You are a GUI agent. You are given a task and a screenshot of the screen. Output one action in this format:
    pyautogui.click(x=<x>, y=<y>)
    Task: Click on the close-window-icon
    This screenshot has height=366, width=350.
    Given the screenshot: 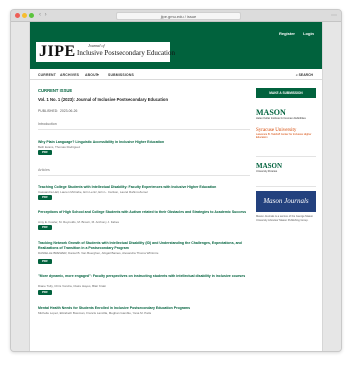 What is the action you would take?
    pyautogui.click(x=17, y=15)
    